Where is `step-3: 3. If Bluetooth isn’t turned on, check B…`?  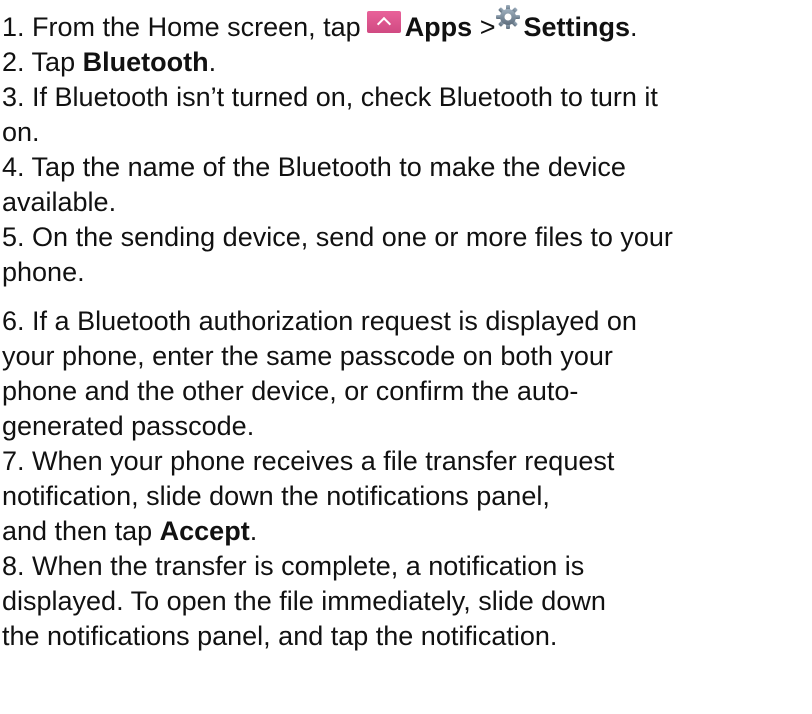 step-3: 3. If Bluetooth isn’t turned on, check B… is located at coordinates (406, 115).